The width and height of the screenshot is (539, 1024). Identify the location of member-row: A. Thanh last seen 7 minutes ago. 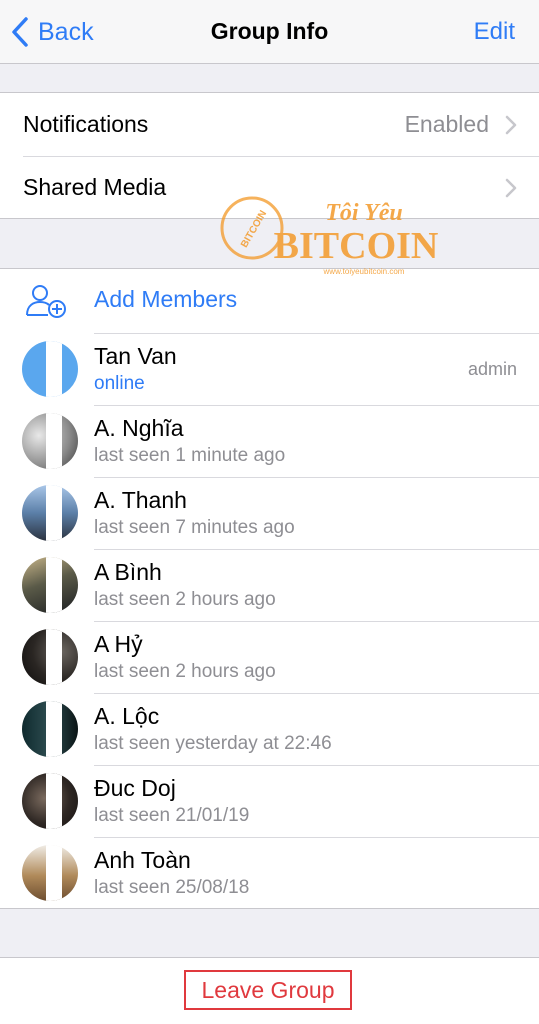
(269, 513).